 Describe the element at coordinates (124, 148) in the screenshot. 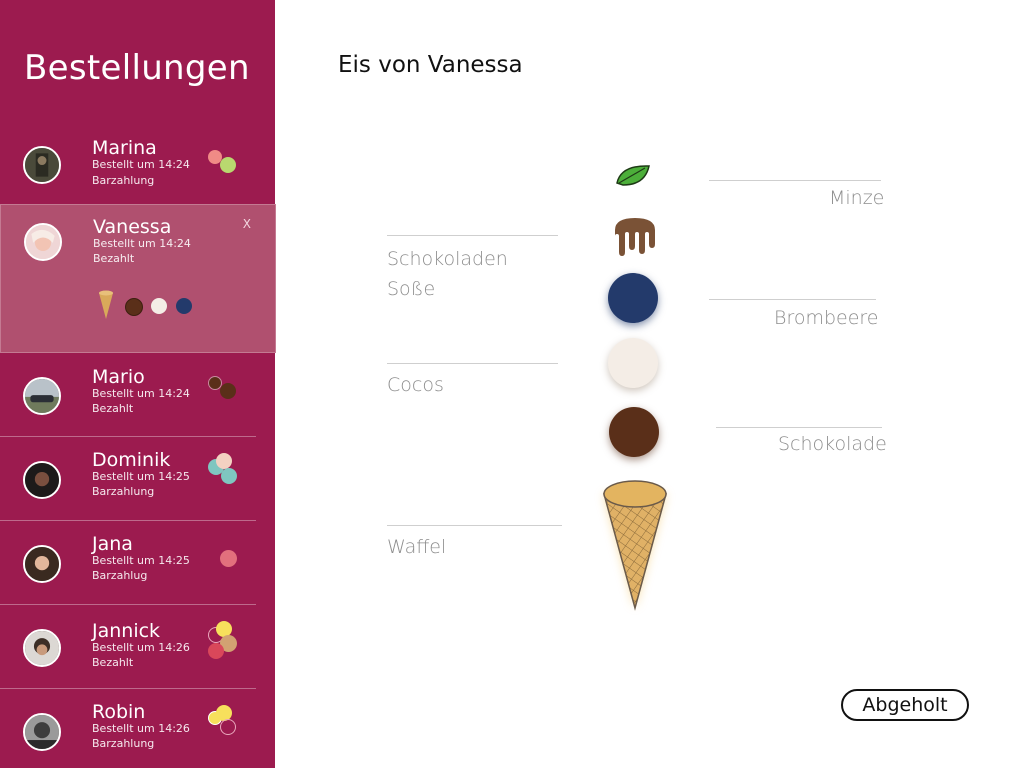

I see `order-name: Marina` at that location.